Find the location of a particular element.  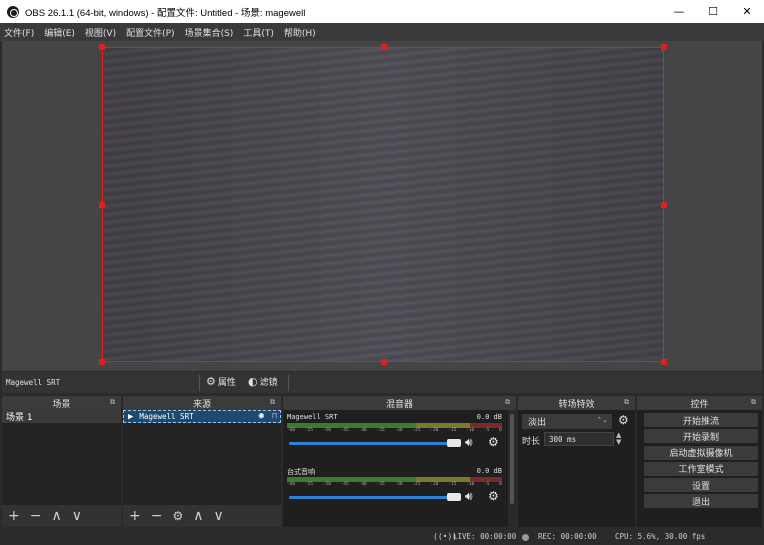

gear-icon: ⚙ is located at coordinates (211, 381).